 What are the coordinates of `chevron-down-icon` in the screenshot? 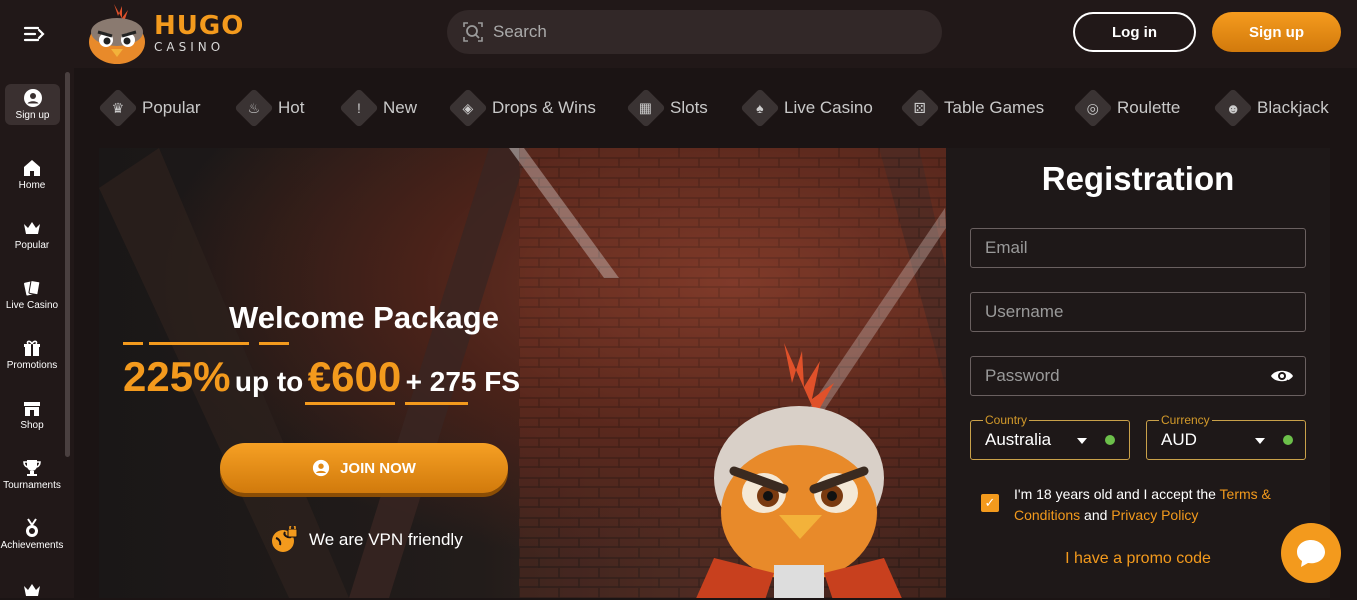 It's located at (1082, 441).